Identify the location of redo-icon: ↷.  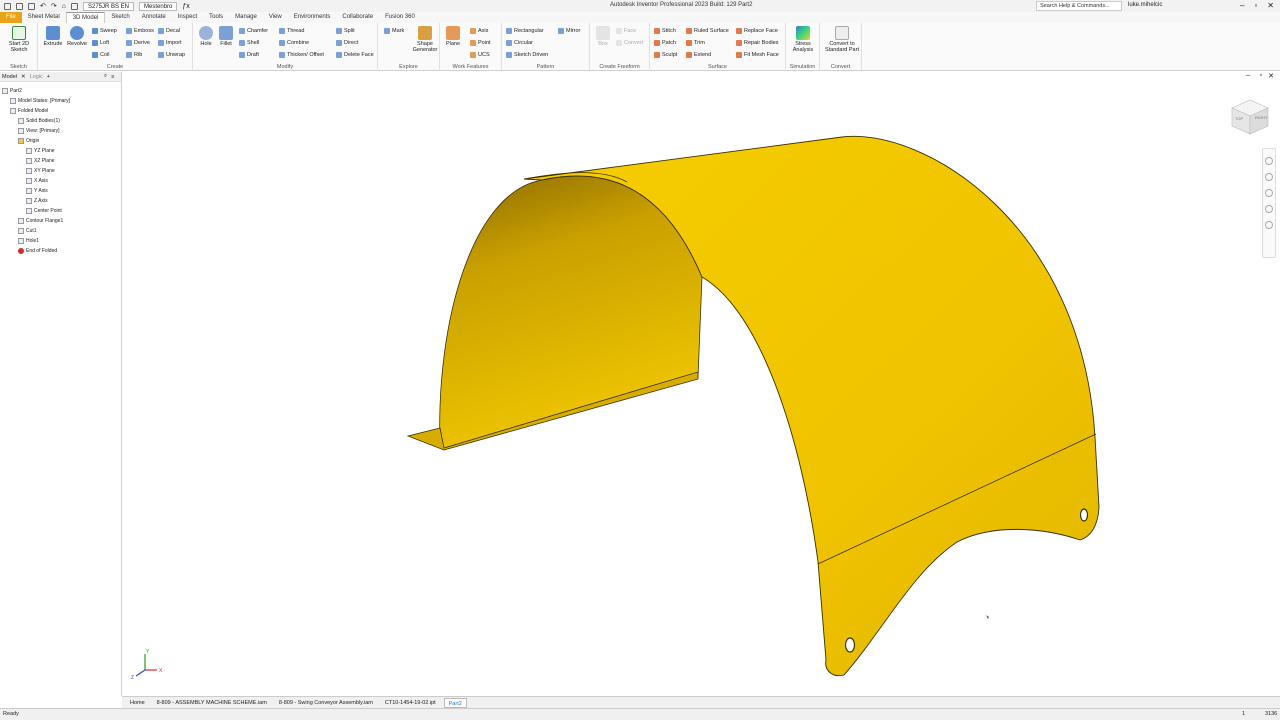
(54, 6).